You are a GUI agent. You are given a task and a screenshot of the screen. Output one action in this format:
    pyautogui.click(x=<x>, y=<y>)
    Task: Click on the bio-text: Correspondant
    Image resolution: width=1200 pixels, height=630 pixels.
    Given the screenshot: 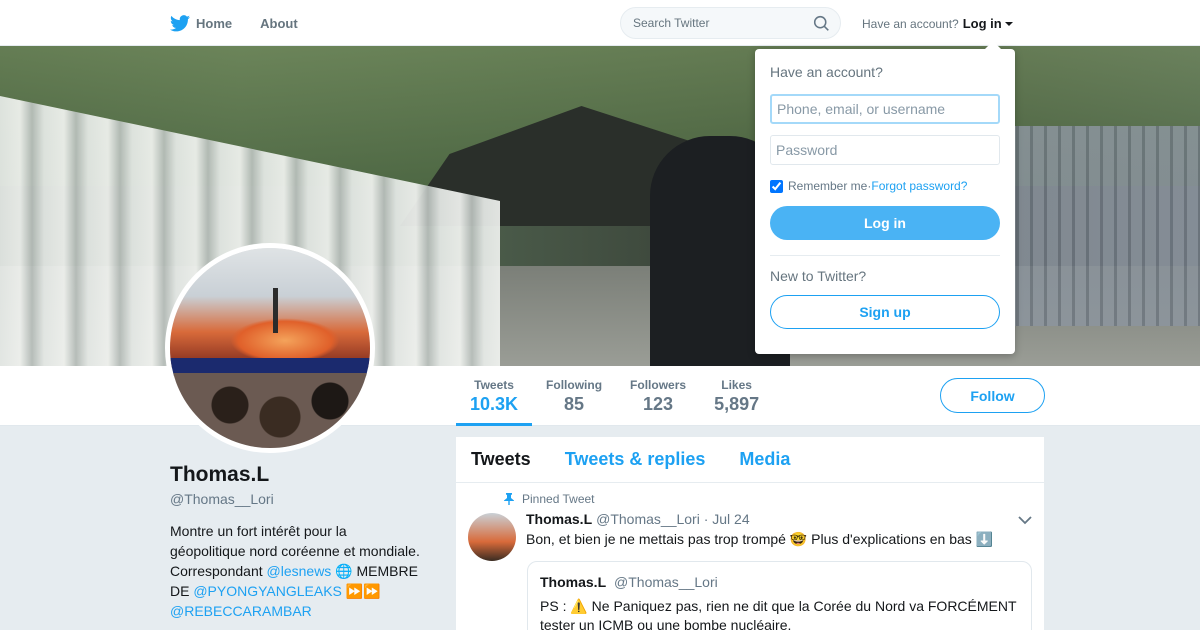 What is the action you would take?
    pyautogui.click(x=218, y=571)
    